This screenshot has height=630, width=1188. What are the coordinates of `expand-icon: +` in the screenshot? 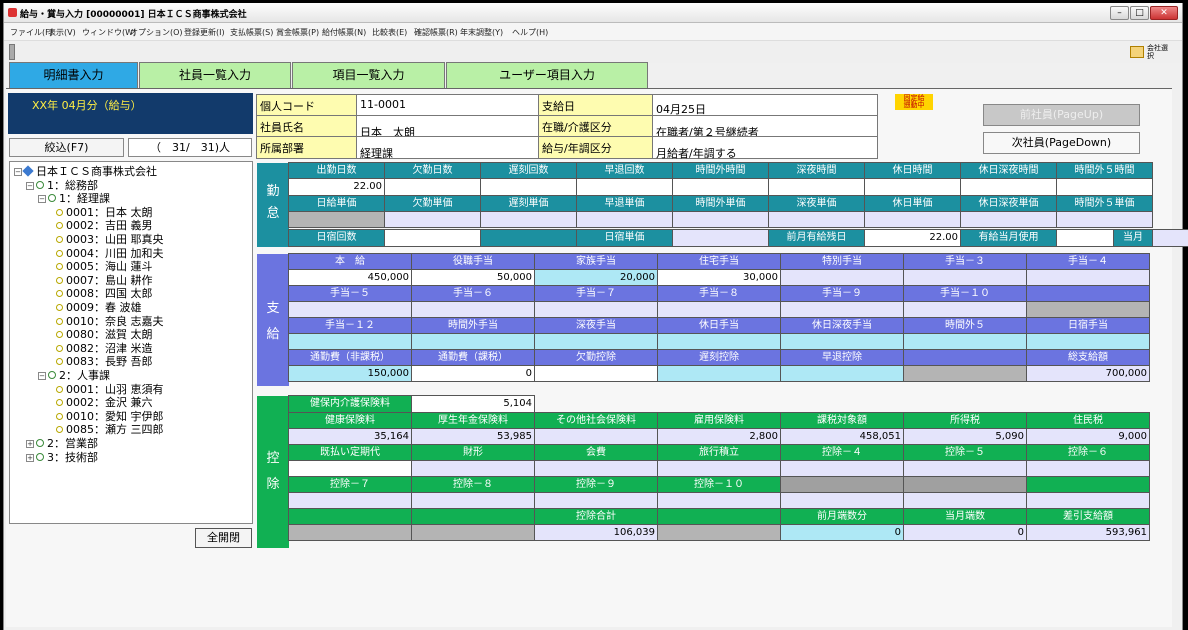 It's located at (30, 457).